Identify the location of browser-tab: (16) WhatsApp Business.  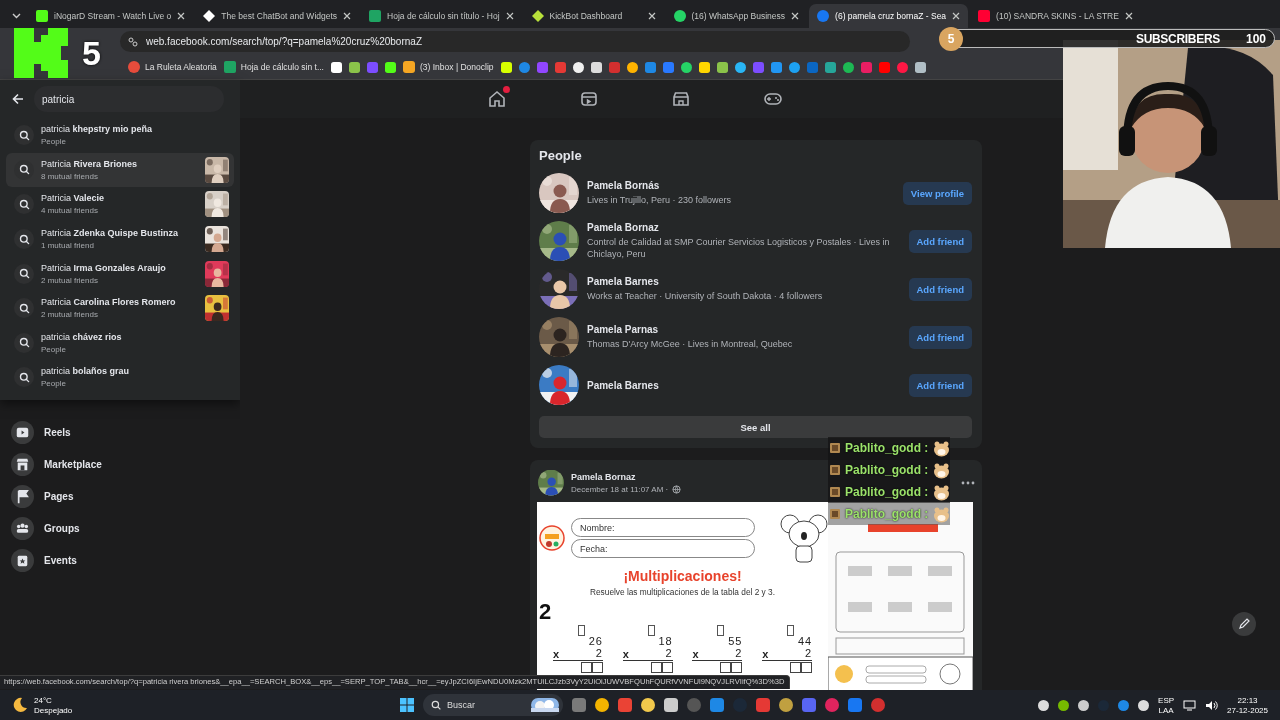
(736, 16).